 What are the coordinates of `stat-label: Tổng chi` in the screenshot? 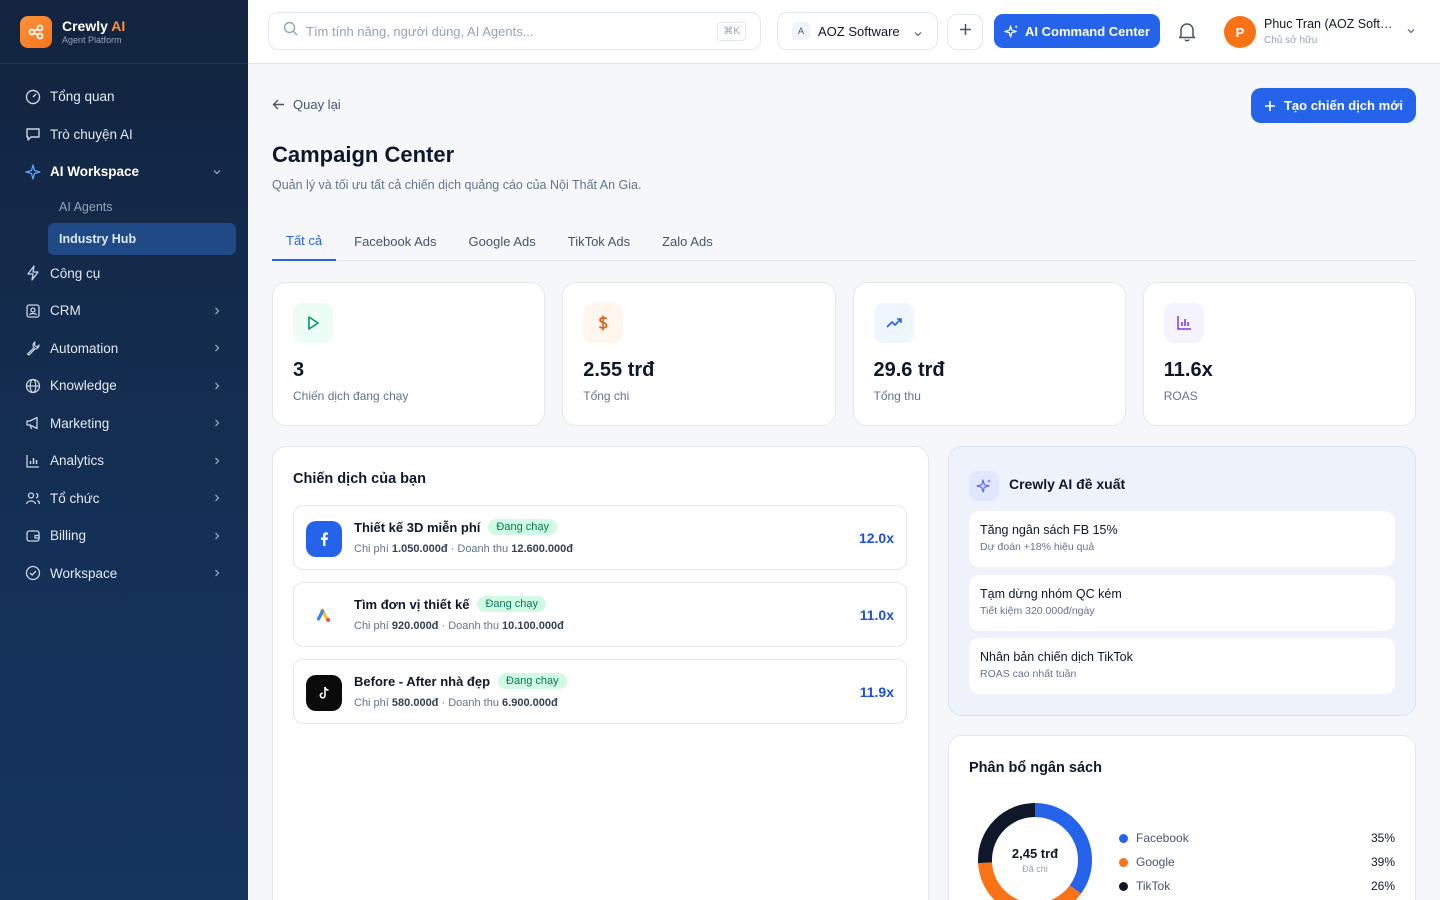 It's located at (606, 396).